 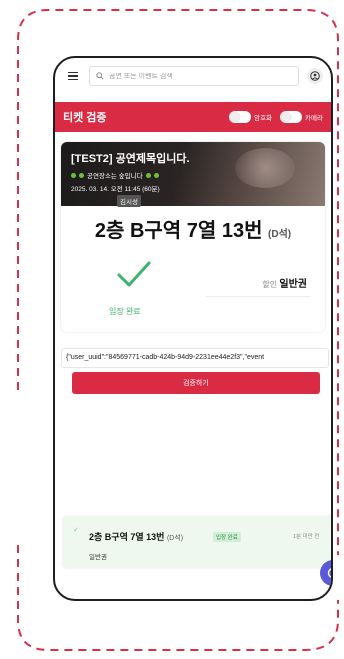 I want to click on seat-text: 2층 B구역 7열 13번, so click(x=178, y=231).